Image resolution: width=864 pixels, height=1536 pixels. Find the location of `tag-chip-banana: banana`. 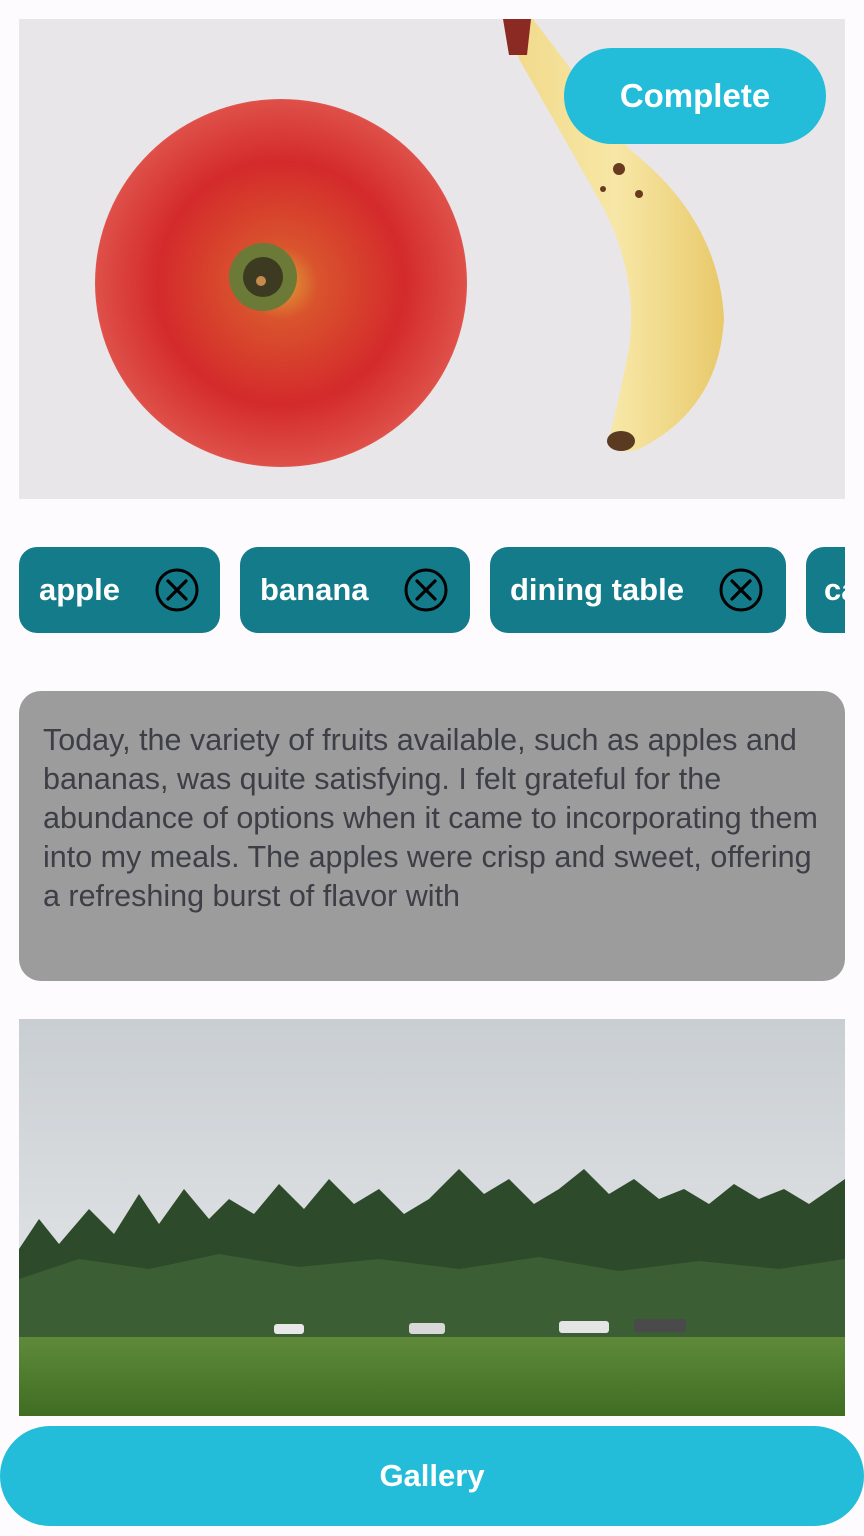

tag-chip-banana: banana is located at coordinates (355, 590).